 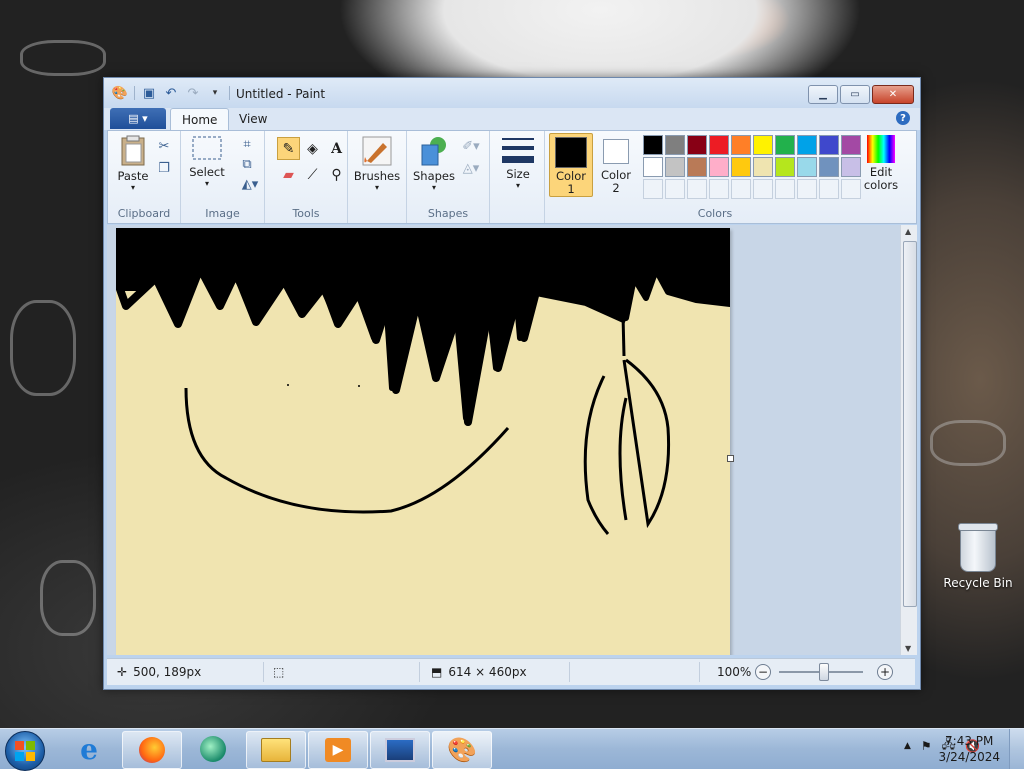 What do you see at coordinates (338, 750) in the screenshot?
I see `media-player-button: ▶` at bounding box center [338, 750].